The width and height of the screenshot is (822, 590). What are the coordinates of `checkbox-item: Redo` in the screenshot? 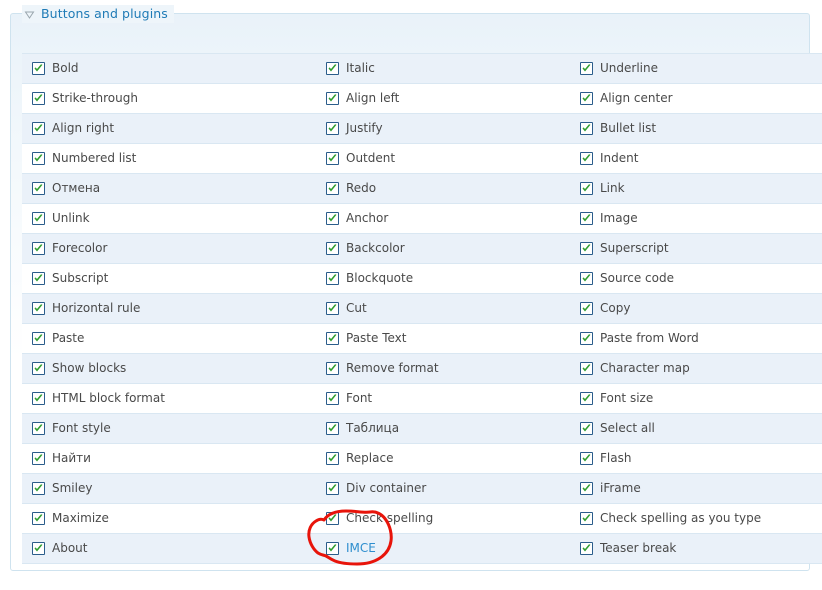 It's located at (443, 188).